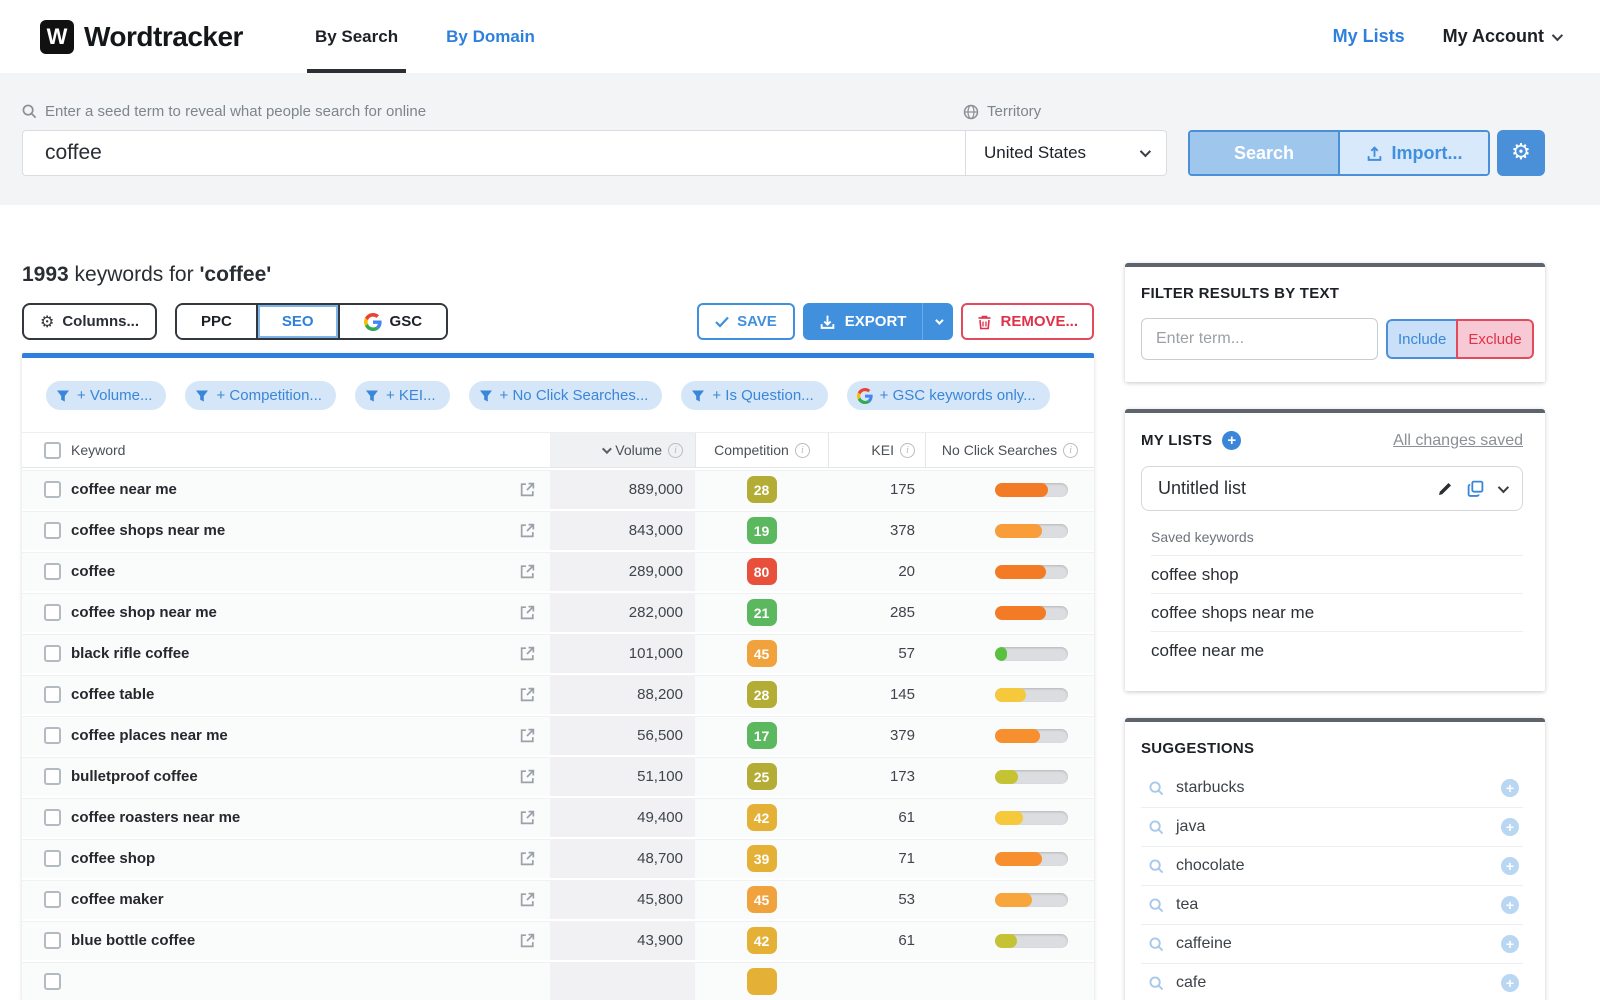 This screenshot has height=1000, width=1600. What do you see at coordinates (133, 940) in the screenshot?
I see `keyword-text: blue bottle coffee` at bounding box center [133, 940].